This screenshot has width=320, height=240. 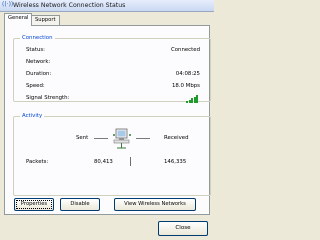 I want to click on tab-general: General, so click(x=18, y=19).